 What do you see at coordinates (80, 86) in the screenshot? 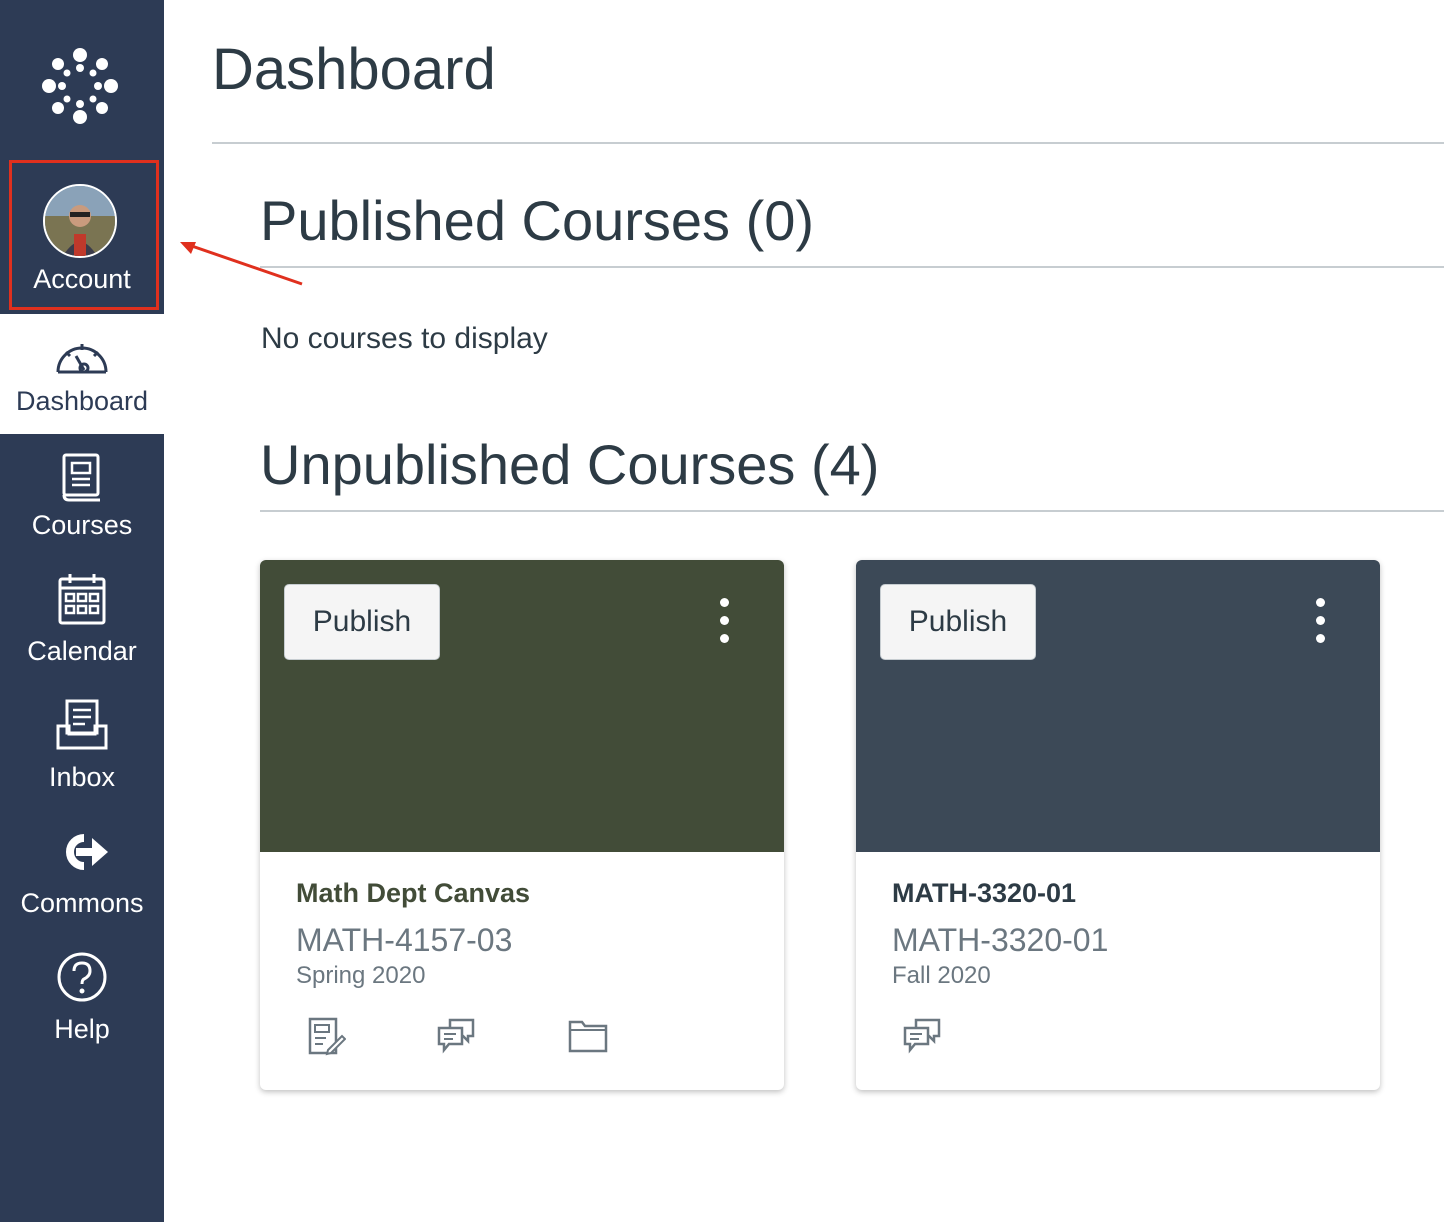
I see `canvas-logo-icon` at bounding box center [80, 86].